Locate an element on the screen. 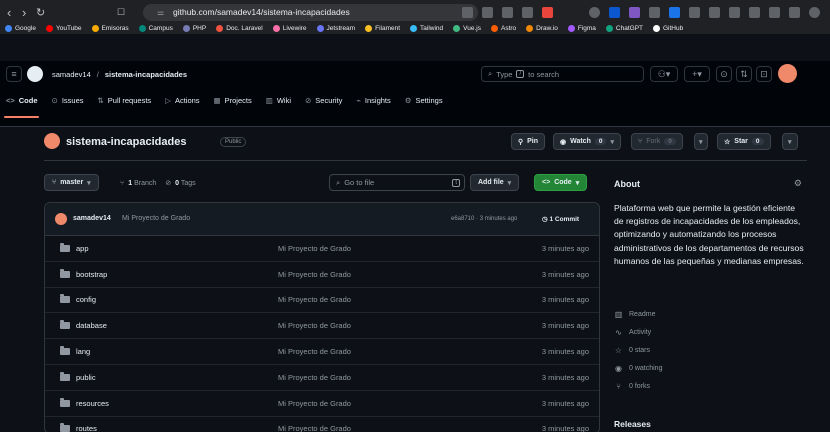 The width and height of the screenshot is (830, 432). bookmark-icon: ☐ is located at coordinates (121, 12).